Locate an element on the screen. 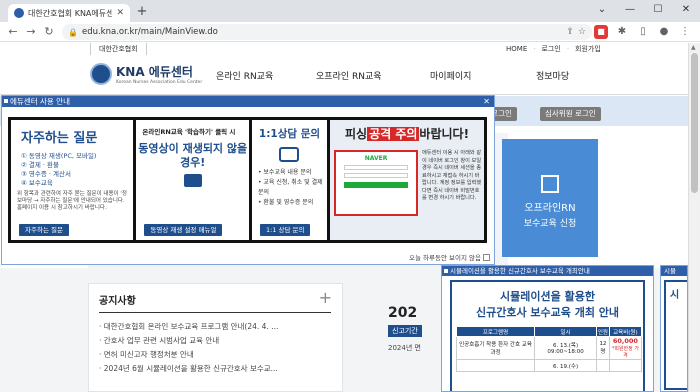  offline-rn-card: 오프라인RN 보수교육 신청 is located at coordinates (550, 198).